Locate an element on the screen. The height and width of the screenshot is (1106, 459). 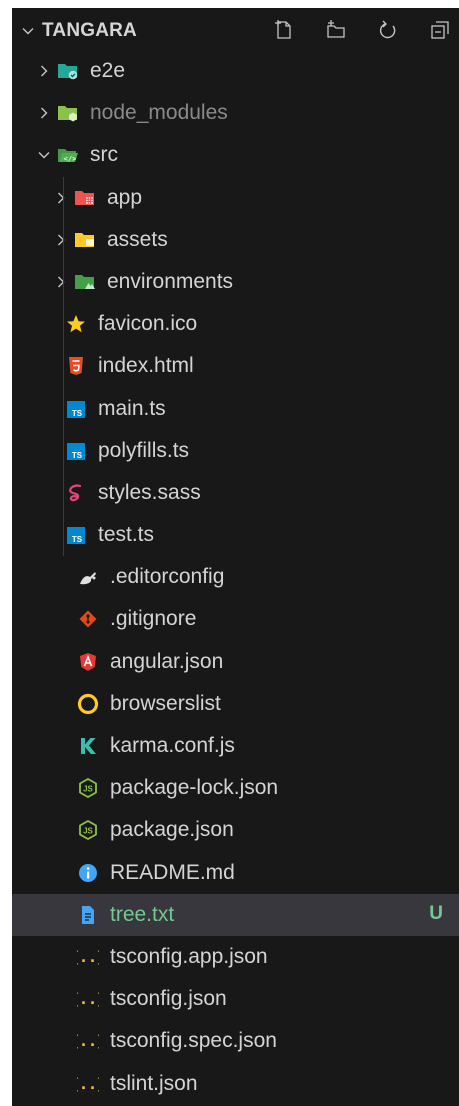
item-label: node_modules is located at coordinates (159, 113).